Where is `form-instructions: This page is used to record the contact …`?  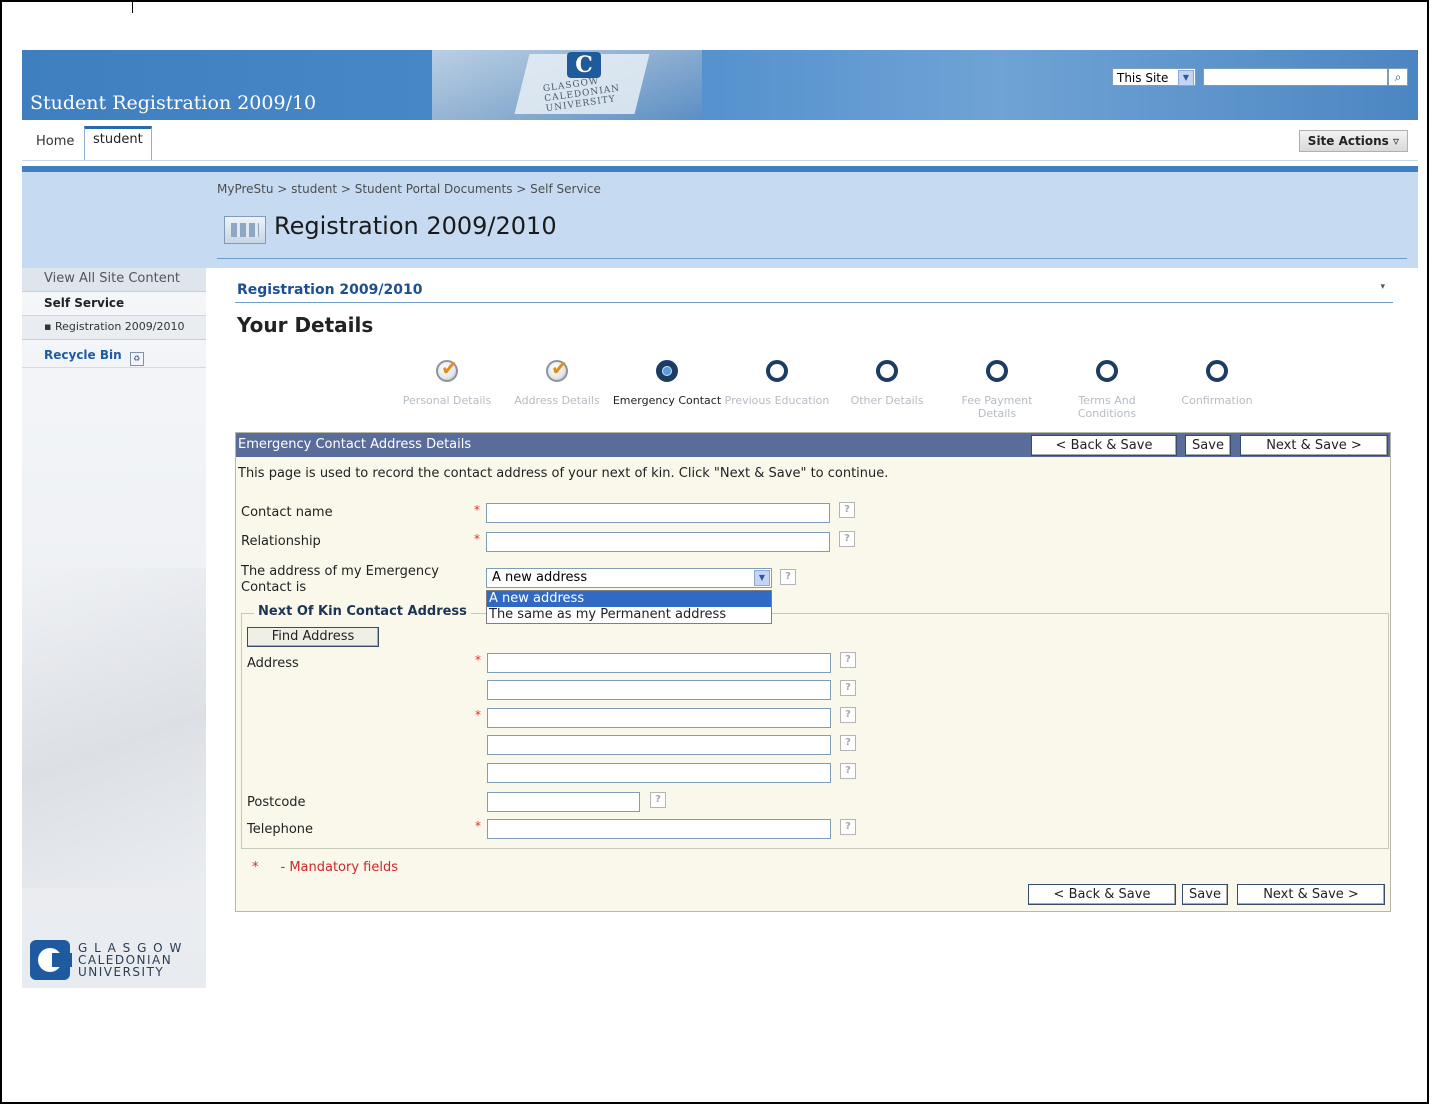
form-instructions: This page is used to record the contact … is located at coordinates (563, 473).